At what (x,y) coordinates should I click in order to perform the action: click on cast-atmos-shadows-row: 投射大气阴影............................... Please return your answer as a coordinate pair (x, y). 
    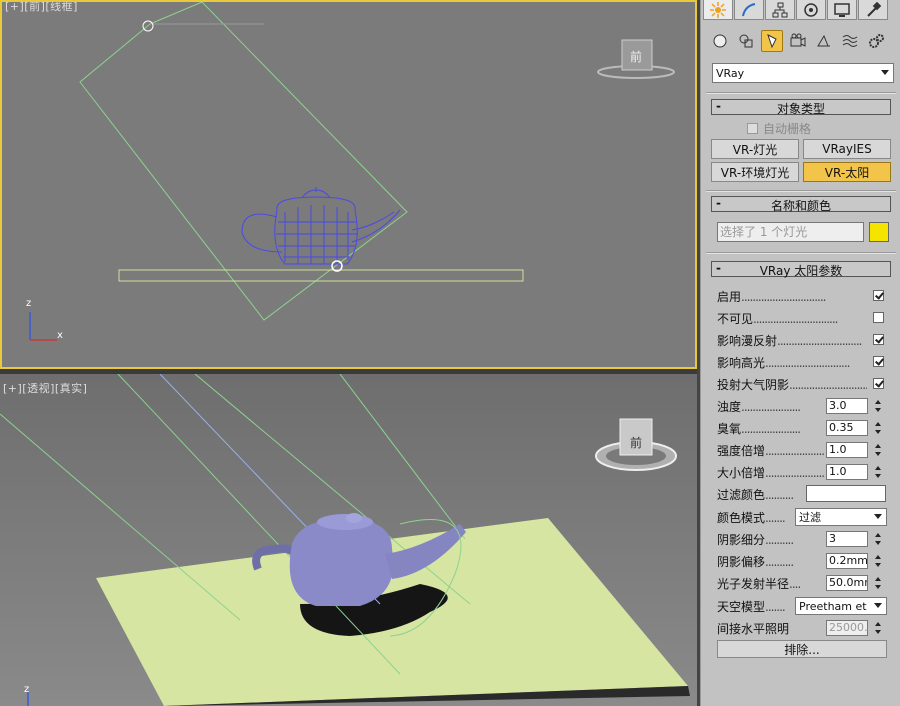
    Looking at the image, I should click on (803, 384).